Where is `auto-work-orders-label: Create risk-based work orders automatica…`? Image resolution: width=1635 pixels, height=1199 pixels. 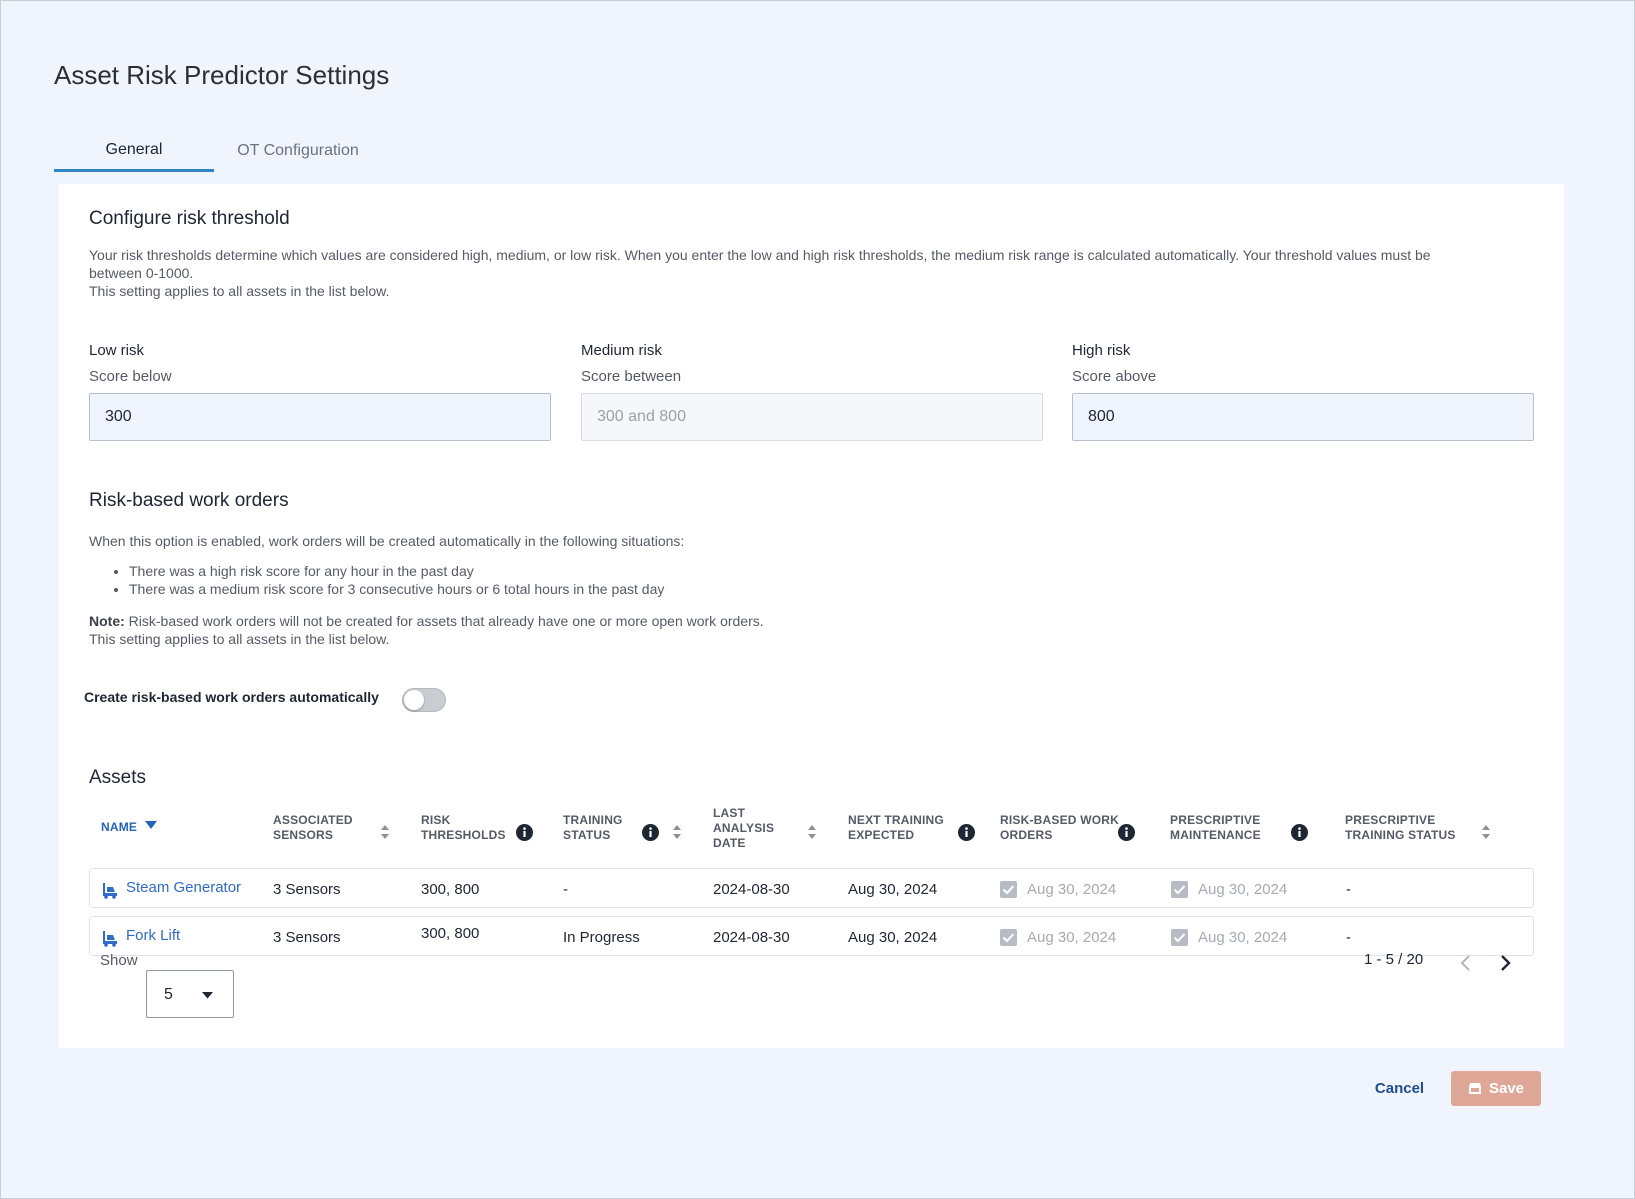
auto-work-orders-label: Create risk-based work orders automatica… is located at coordinates (231, 697).